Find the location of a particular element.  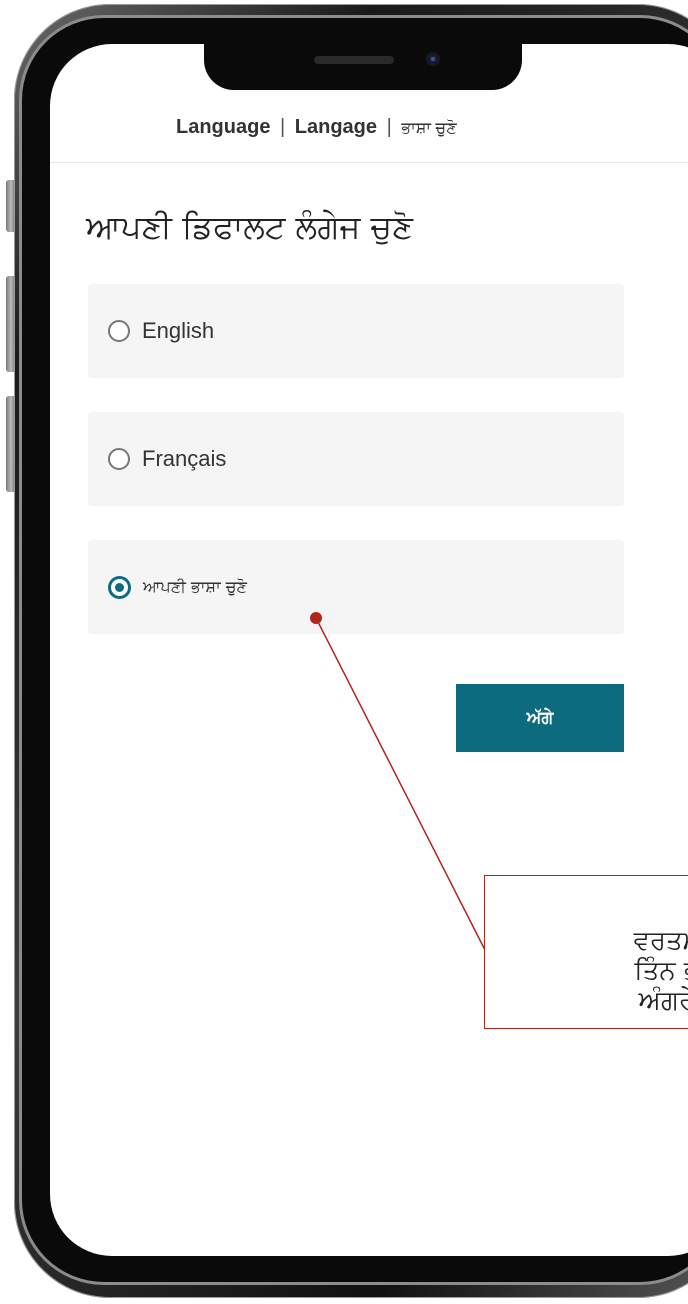

next-button: ਅੱਗੇ is located at coordinates (540, 718).